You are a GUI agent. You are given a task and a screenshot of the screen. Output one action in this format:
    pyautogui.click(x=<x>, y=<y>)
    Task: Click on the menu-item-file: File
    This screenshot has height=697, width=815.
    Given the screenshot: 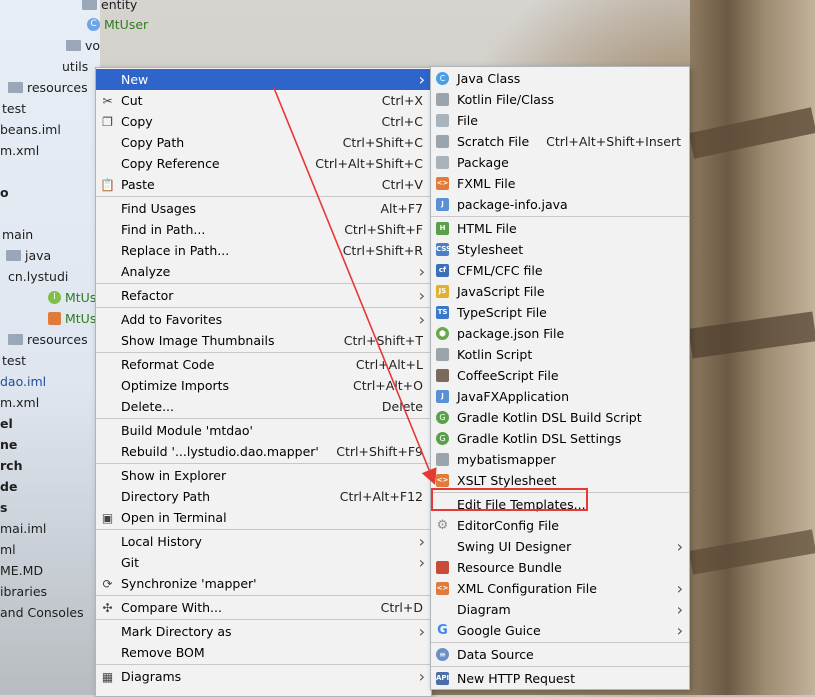 What is the action you would take?
    pyautogui.click(x=560, y=120)
    